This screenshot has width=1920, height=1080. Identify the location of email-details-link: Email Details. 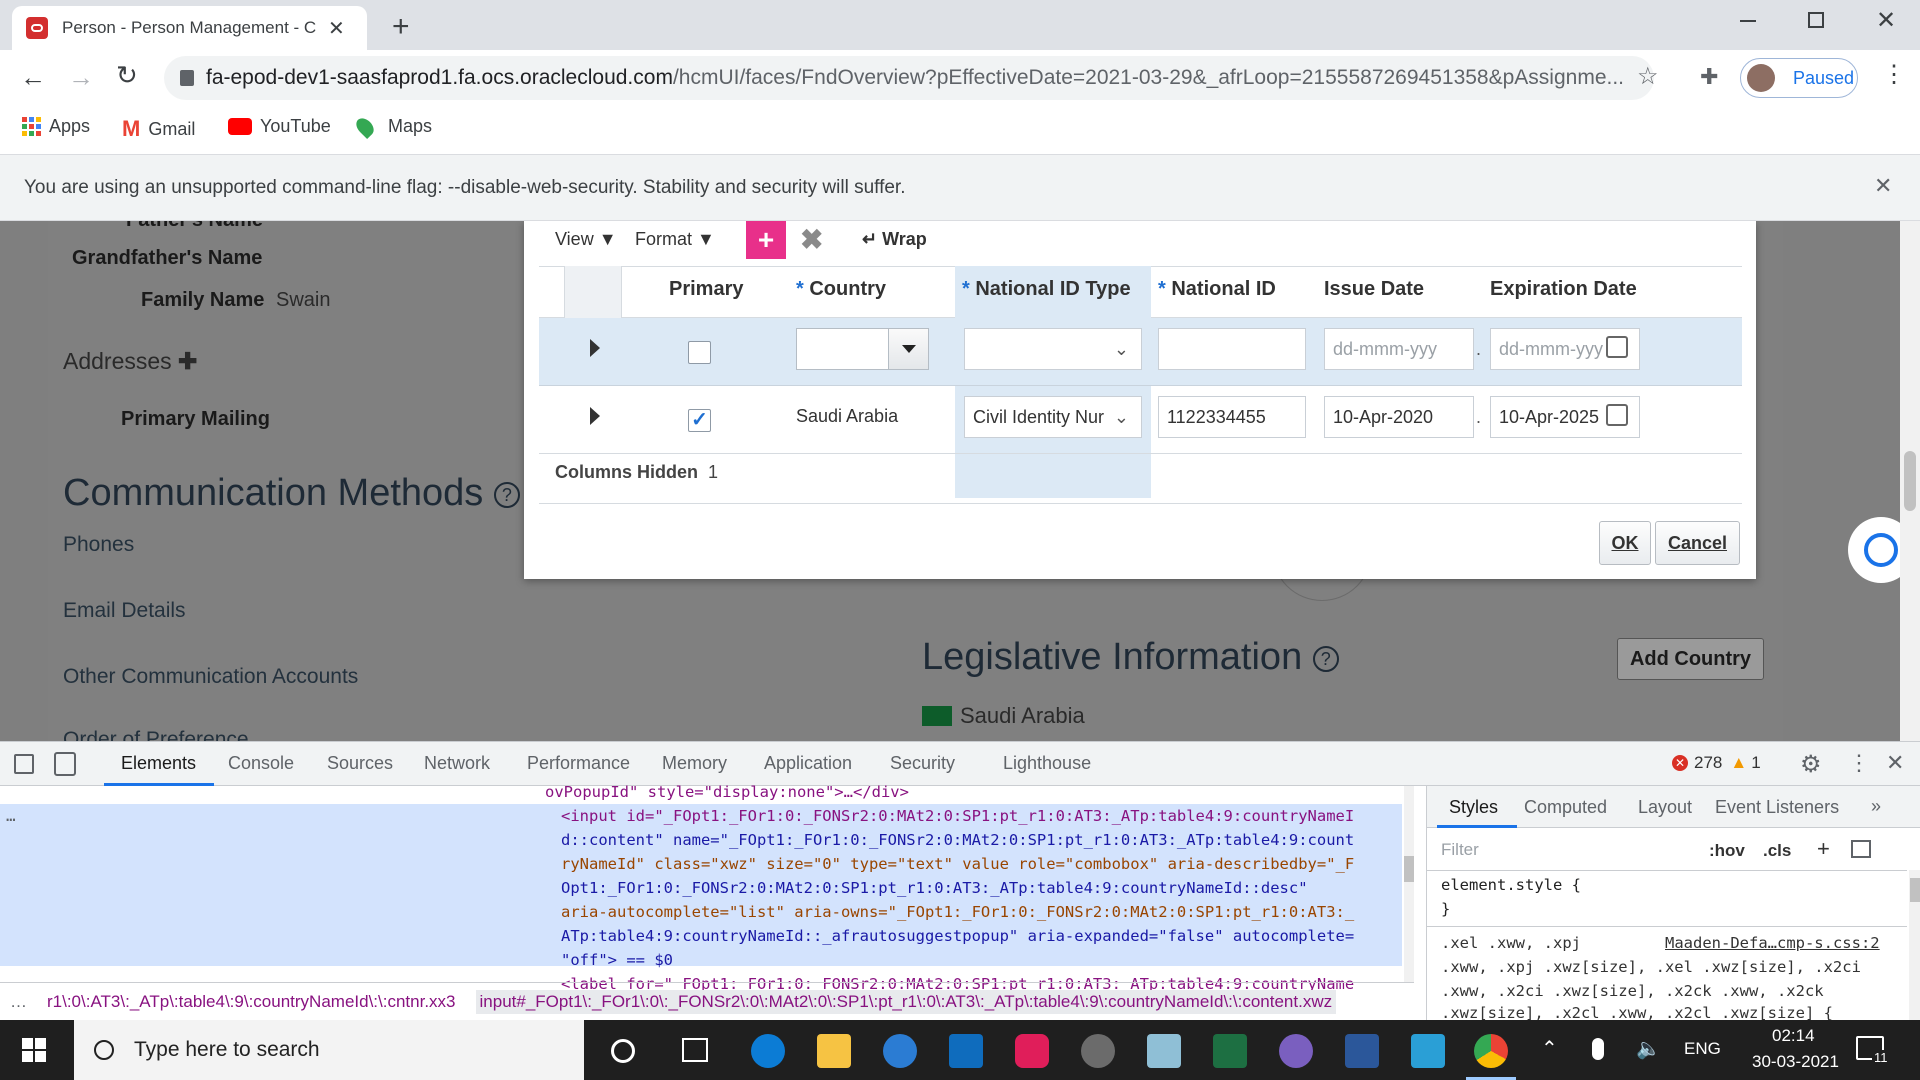
(124, 611).